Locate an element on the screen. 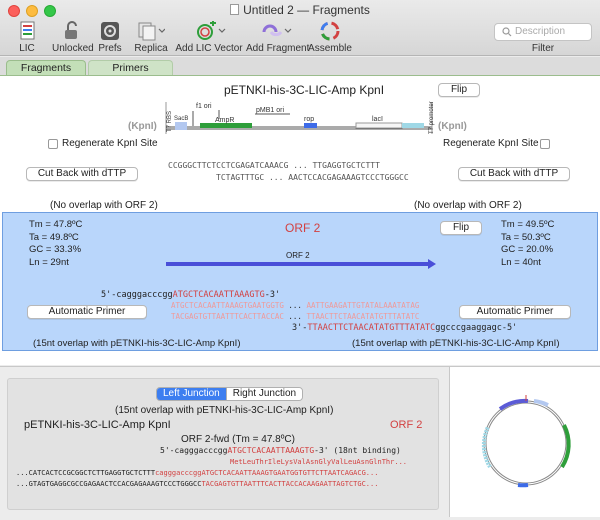  regenerate-right-label: Regenerate KpnI Site is located at coordinates (491, 143).